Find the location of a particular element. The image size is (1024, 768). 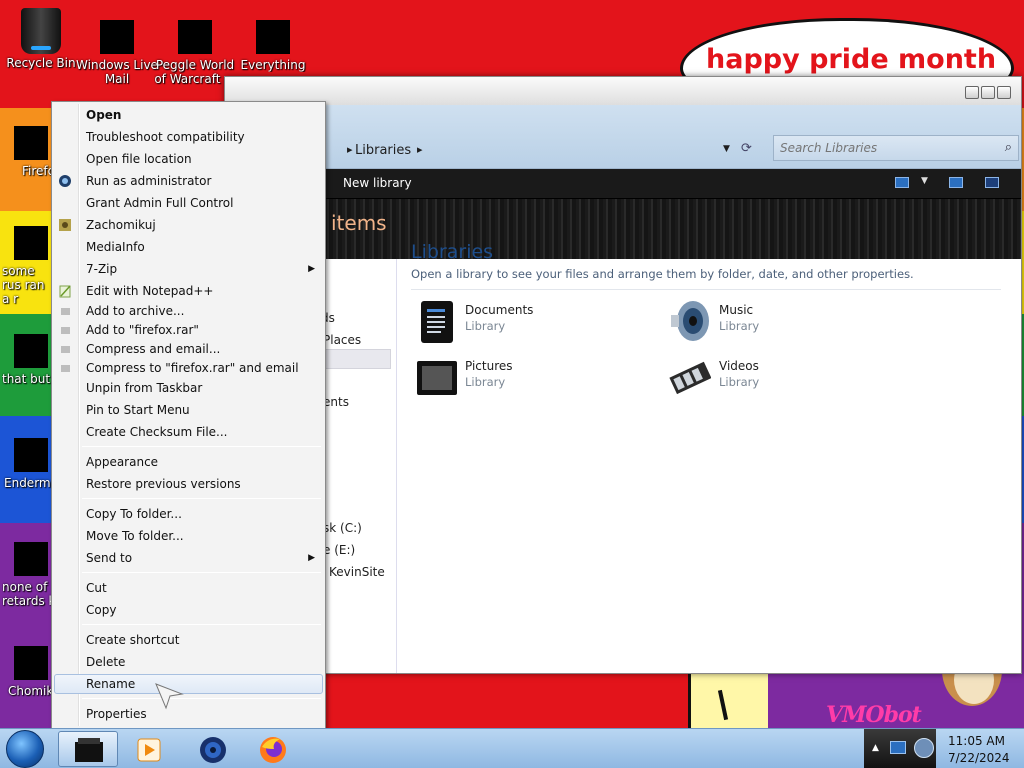

content-title: Libraries is located at coordinates (452, 252).